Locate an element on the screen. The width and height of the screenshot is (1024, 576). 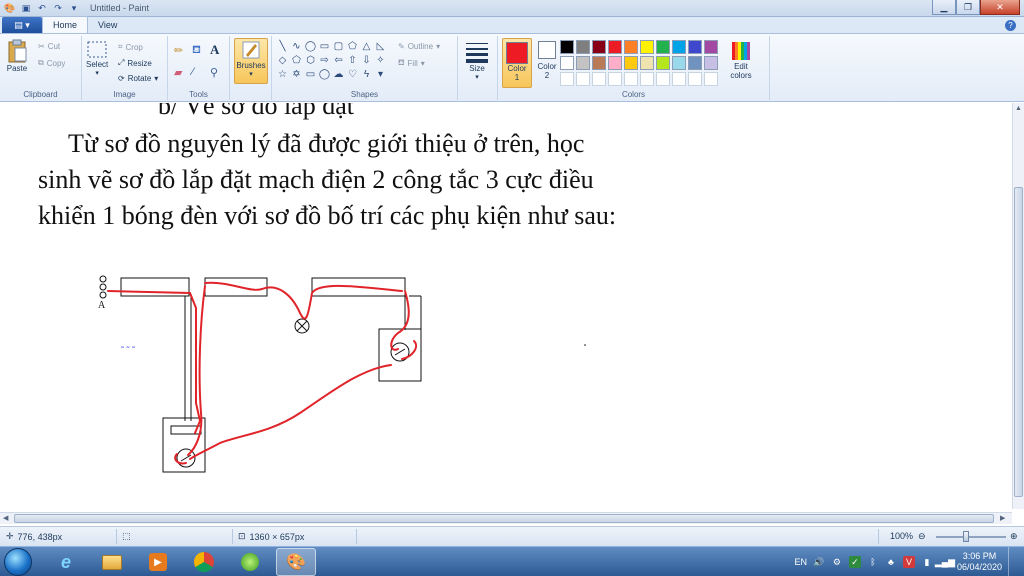
save-icon: ▣ is located at coordinates (26, 8).